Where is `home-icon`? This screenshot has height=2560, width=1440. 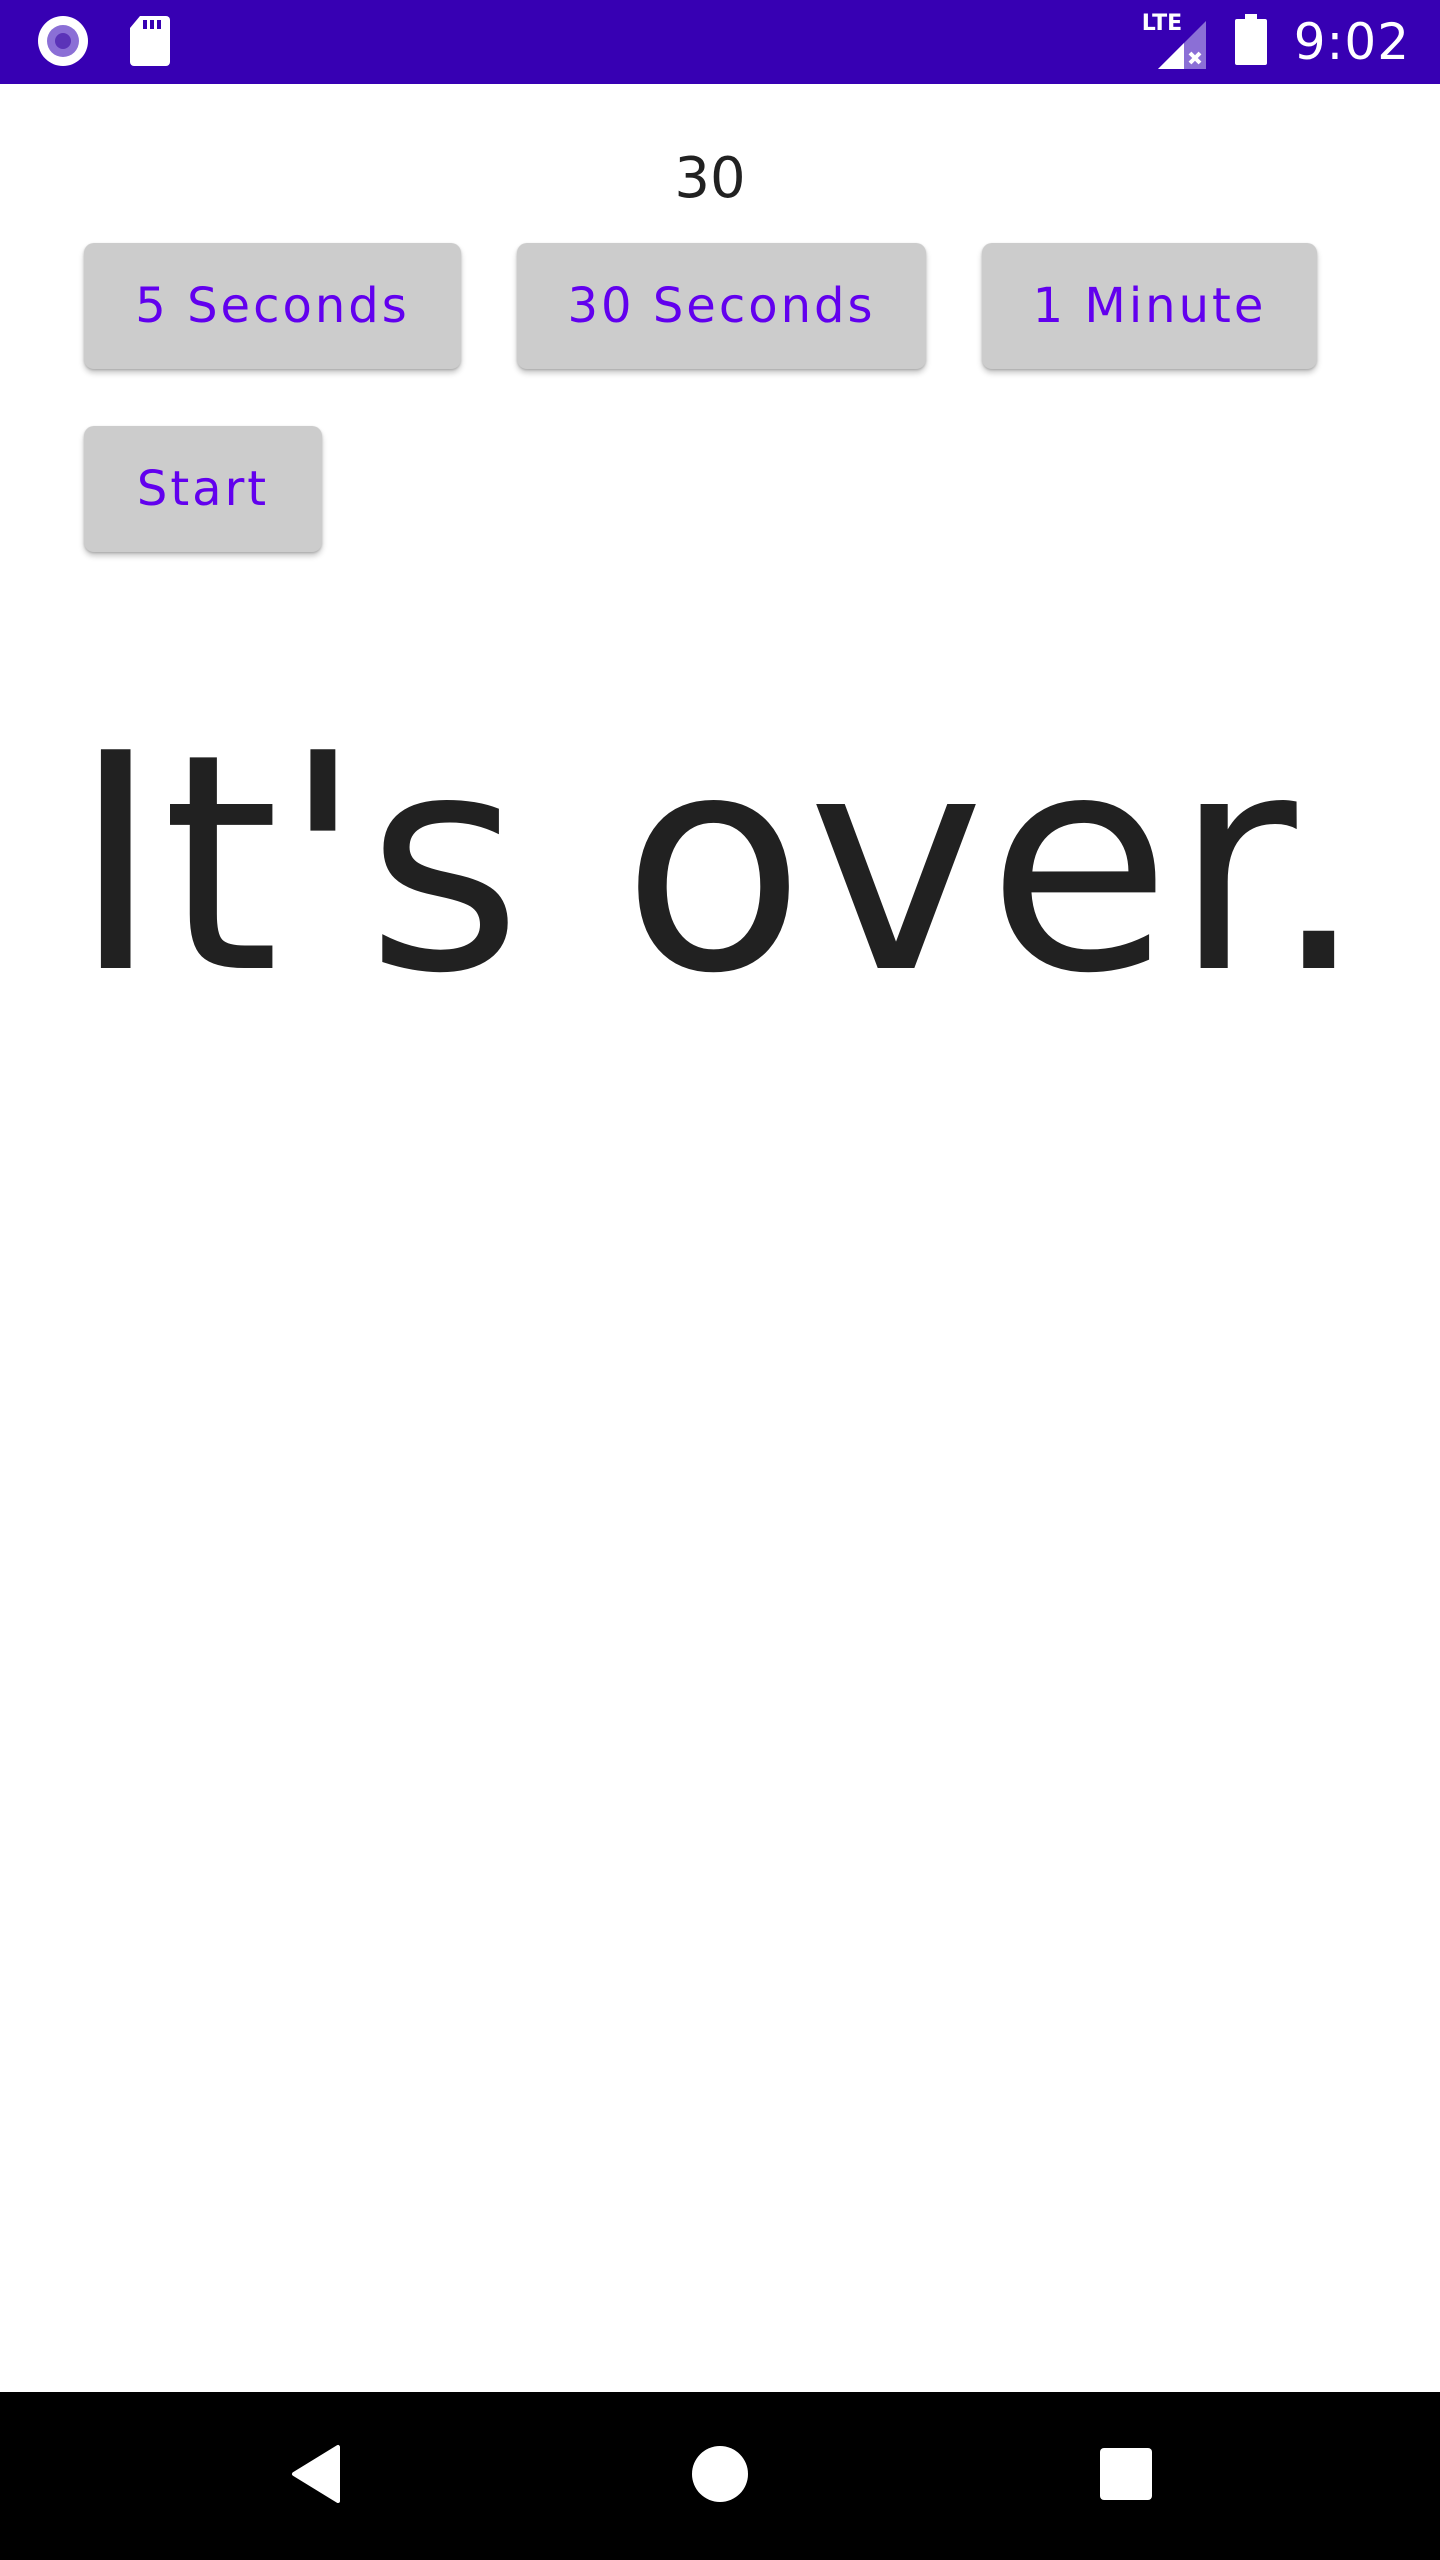
home-icon is located at coordinates (720, 2476).